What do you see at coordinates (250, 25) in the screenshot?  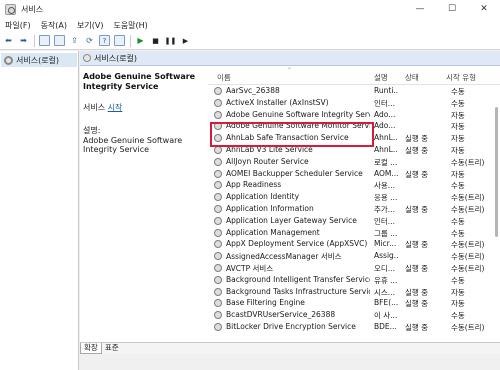 I see `menu-bar: 파일(F) 동작(A) 보기(V) 도움말(H)` at bounding box center [250, 25].